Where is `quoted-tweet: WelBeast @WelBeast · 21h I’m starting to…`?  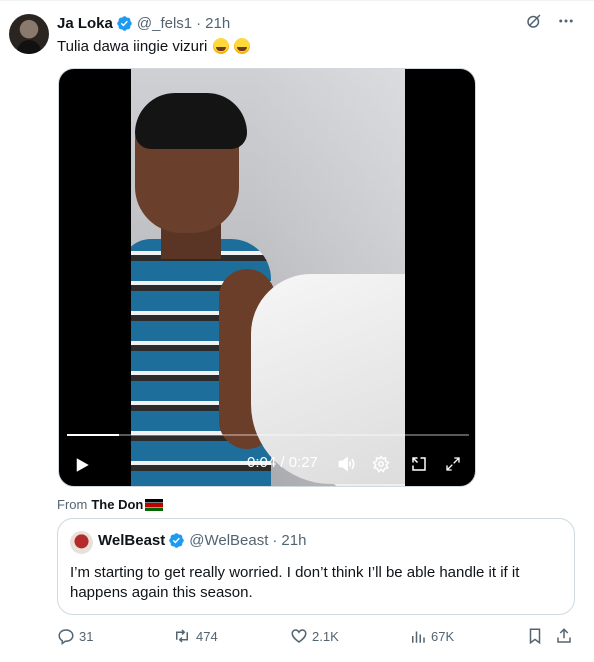 quoted-tweet: WelBeast @WelBeast · 21h I’m starting to… is located at coordinates (316, 566).